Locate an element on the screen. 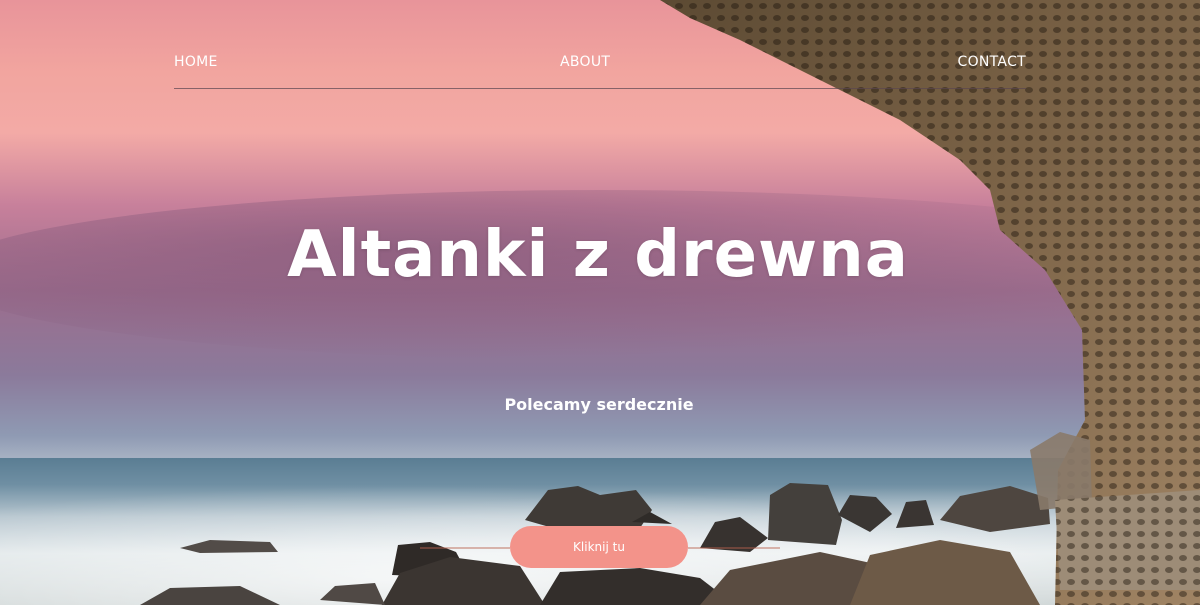  nav-link-about: ABOUT is located at coordinates (585, 62).